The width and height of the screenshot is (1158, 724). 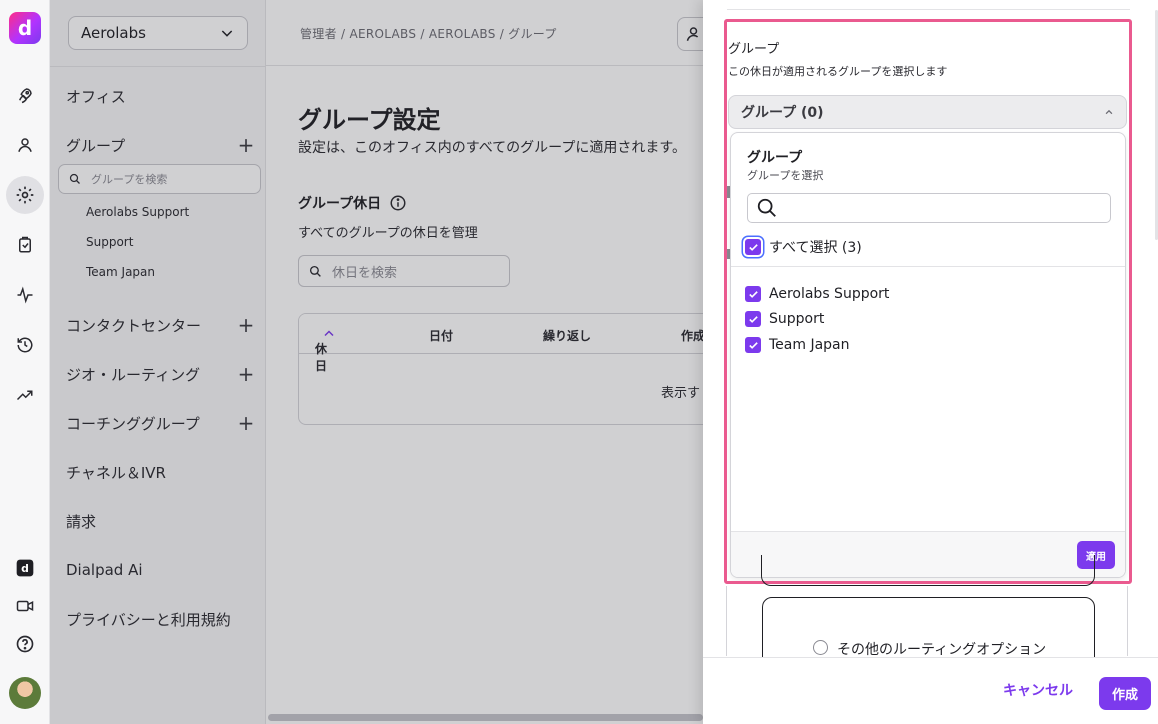 I want to click on trending-icon, so click(x=25, y=395).